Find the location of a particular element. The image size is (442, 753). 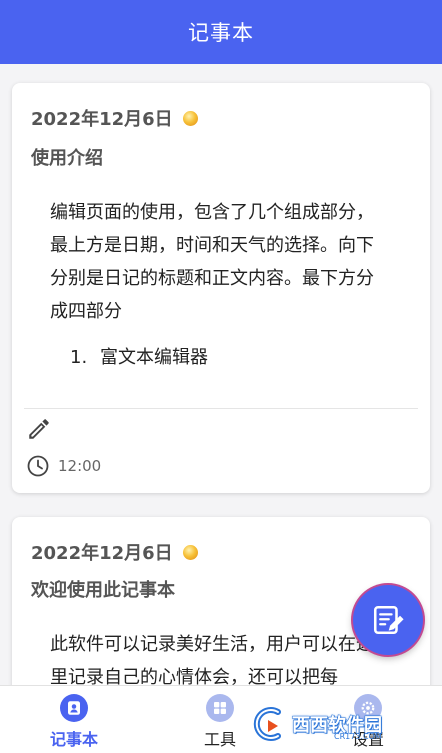

new-note-button is located at coordinates (388, 620).